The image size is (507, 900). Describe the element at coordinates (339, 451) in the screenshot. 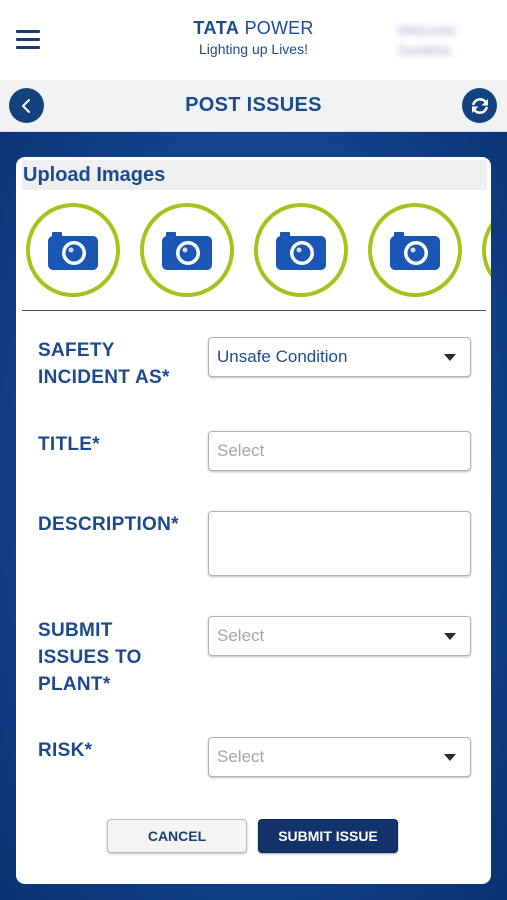

I see `title-input` at that location.